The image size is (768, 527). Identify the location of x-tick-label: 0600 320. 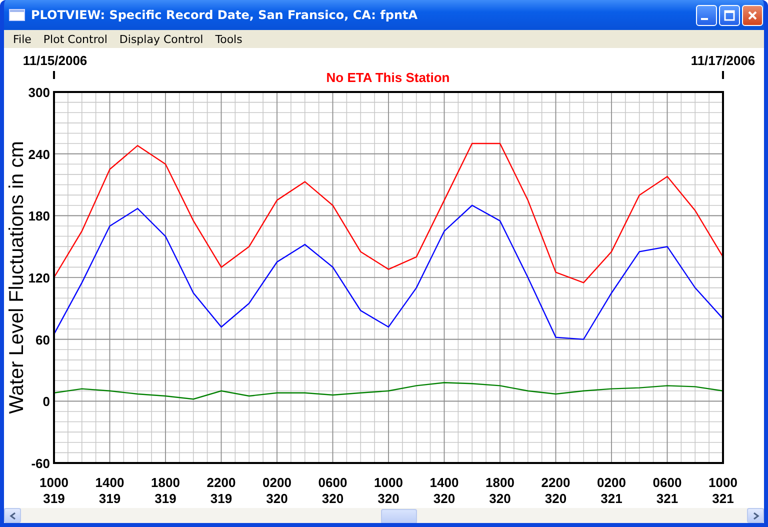
(333, 490).